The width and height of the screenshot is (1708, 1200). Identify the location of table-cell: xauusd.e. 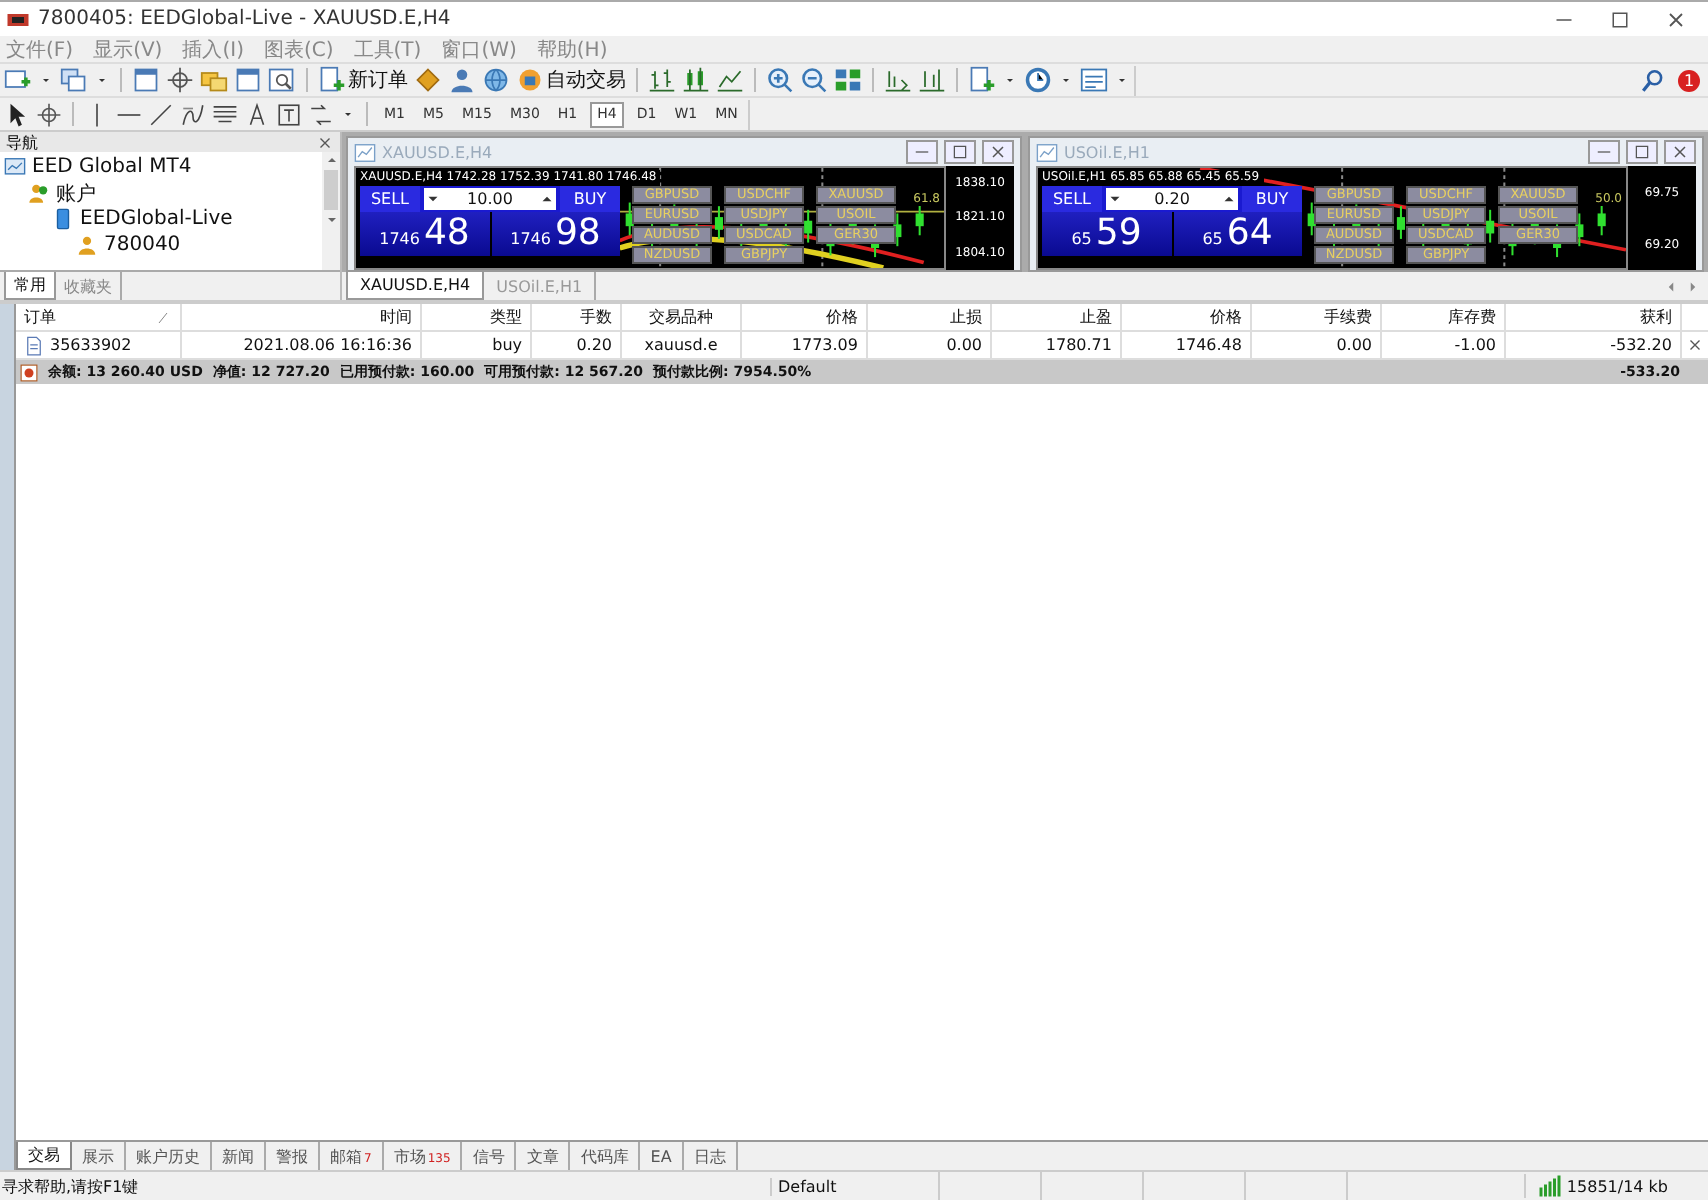
(682, 345).